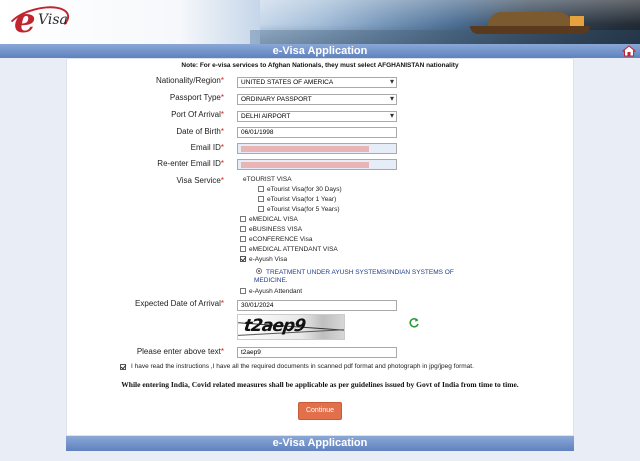  What do you see at coordinates (267, 179) in the screenshot?
I see `etourist-heading: eTOURIST VISA` at bounding box center [267, 179].